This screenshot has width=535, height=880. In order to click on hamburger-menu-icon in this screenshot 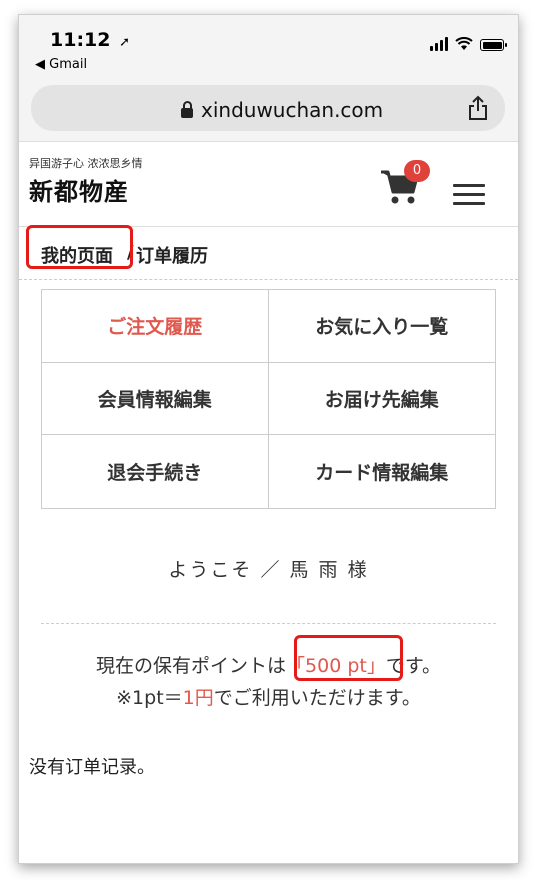, I will do `click(469, 195)`.